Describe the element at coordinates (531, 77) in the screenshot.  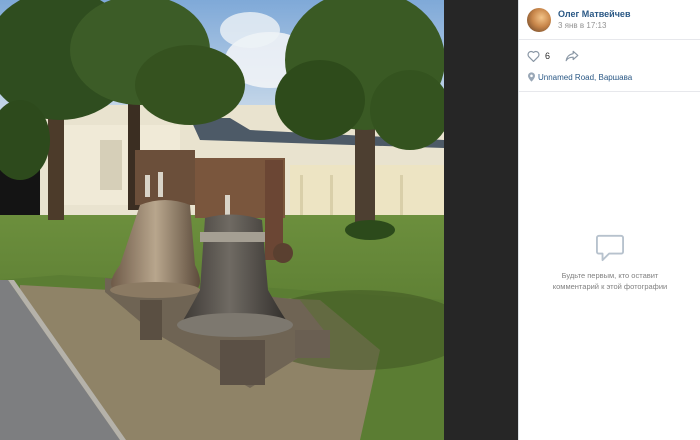
I see `map-pin-icon` at that location.